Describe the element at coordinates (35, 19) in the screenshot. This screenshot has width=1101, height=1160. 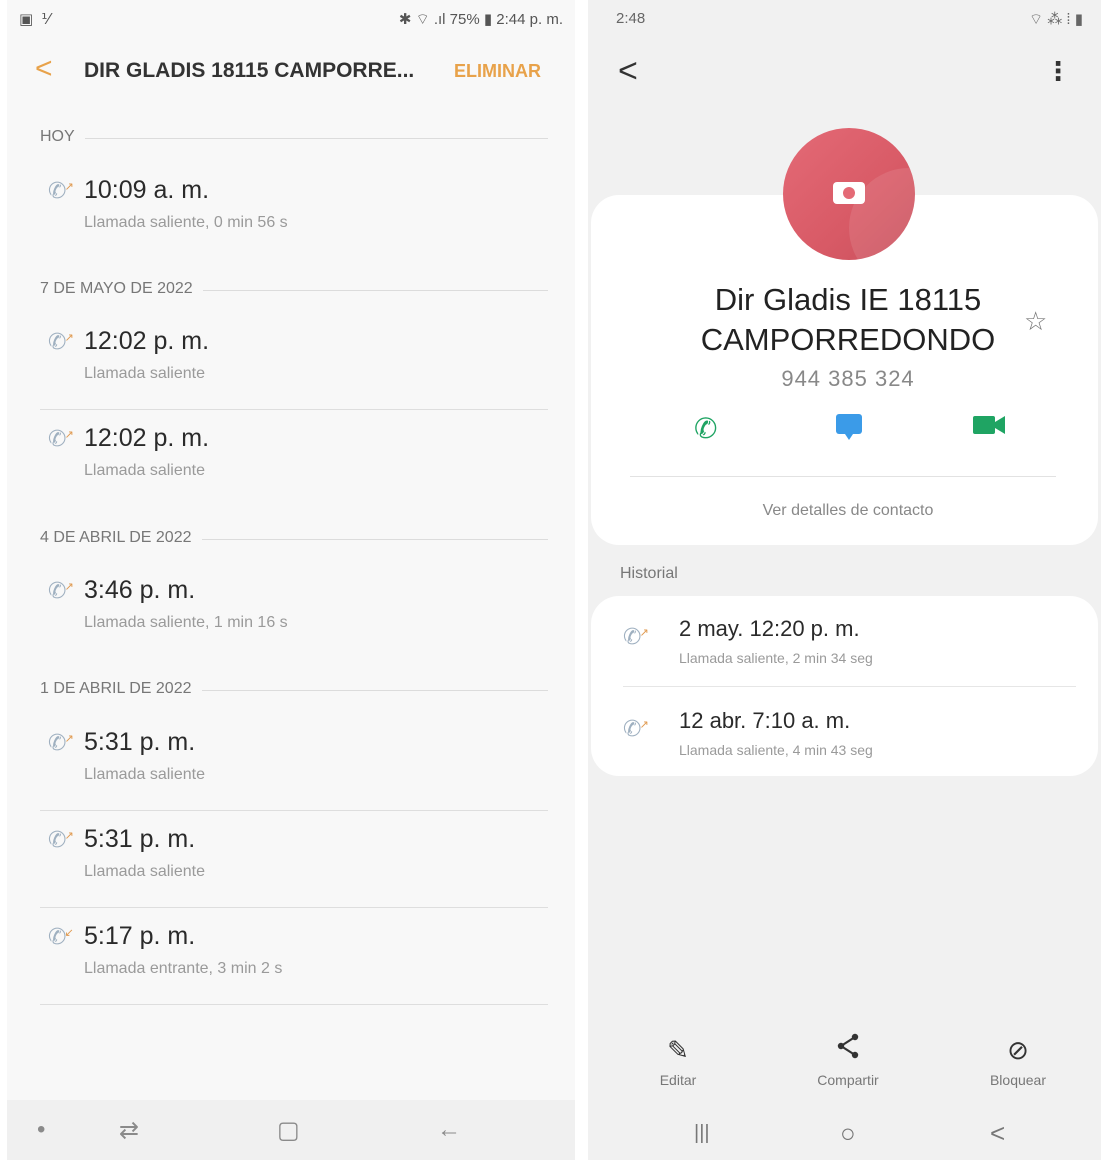
I see `status-left-icons: ▣ ⅟` at that location.